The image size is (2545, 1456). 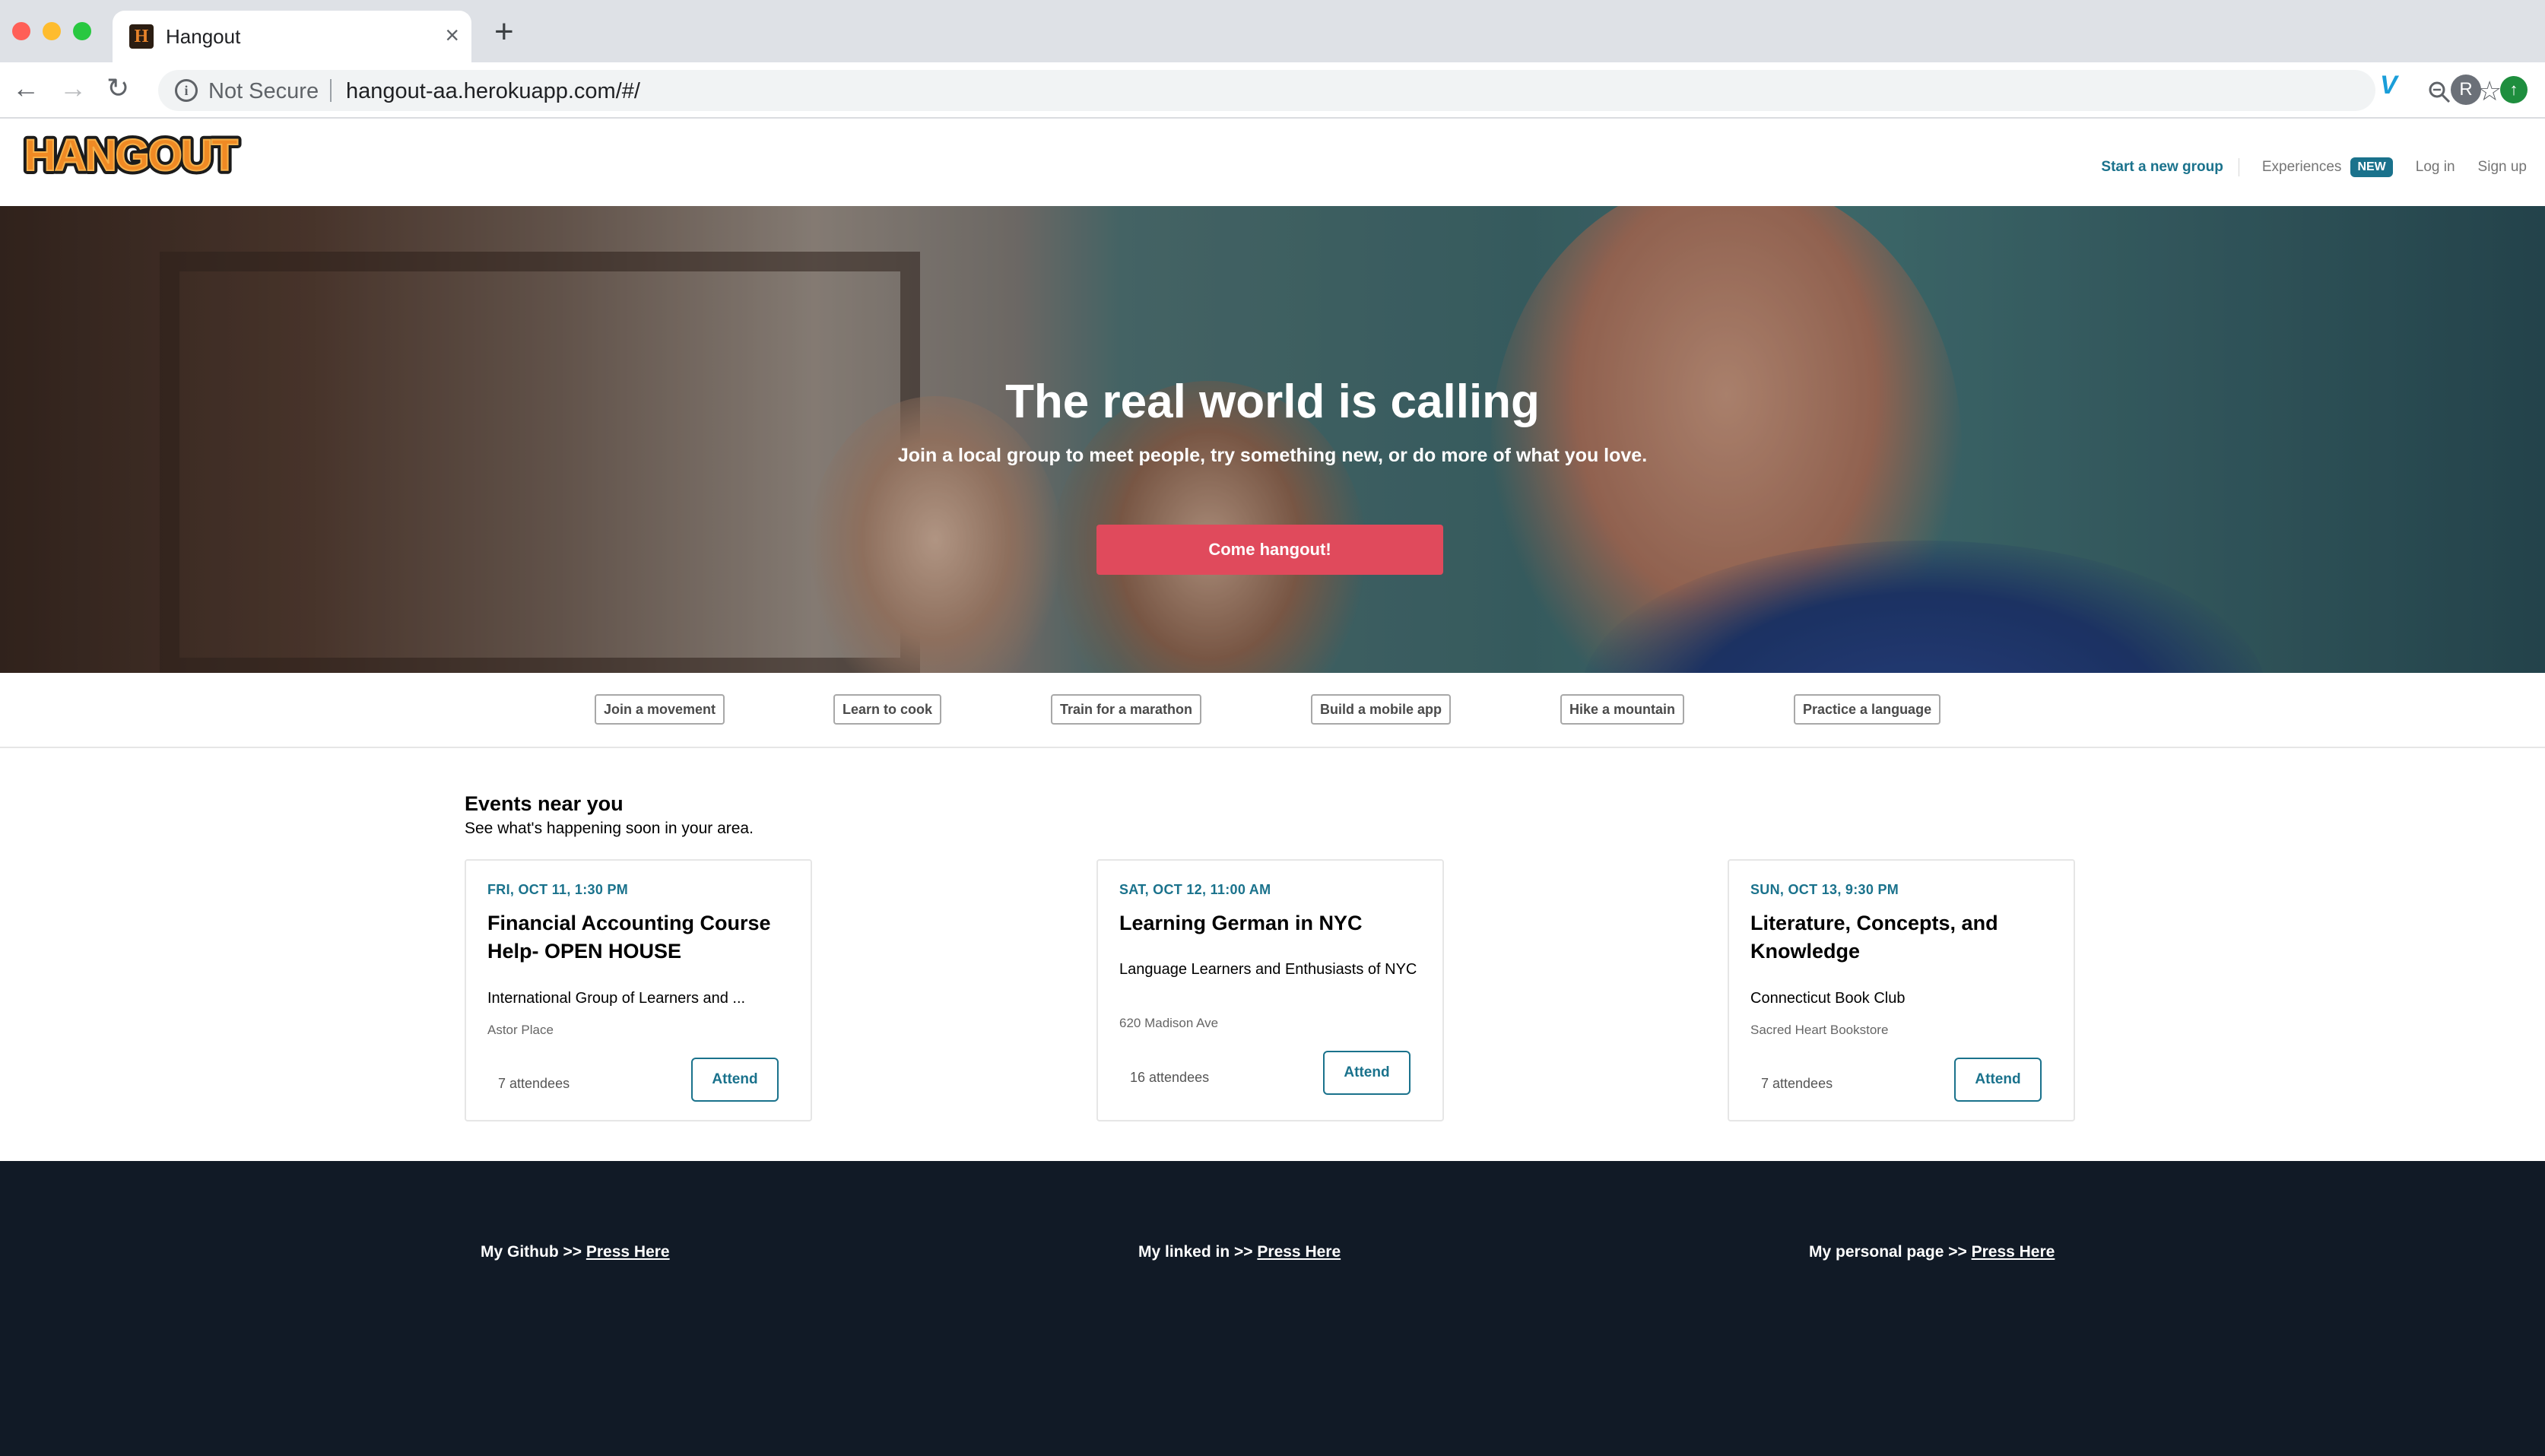 I want to click on event-group: Language Learners and Enthusiasts of NYC, so click(x=1268, y=969).